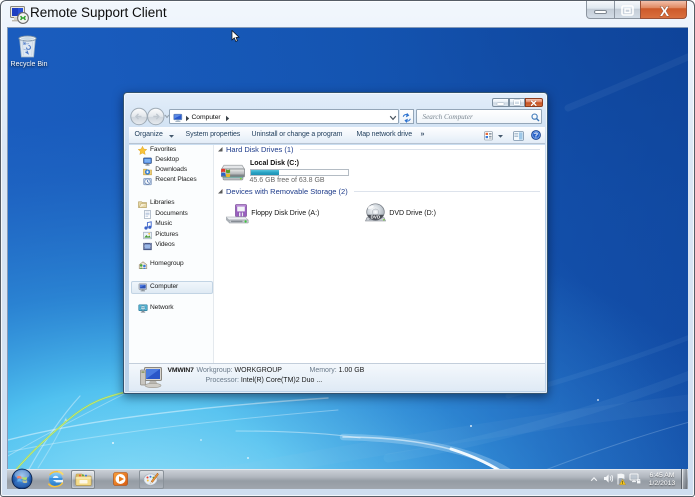  What do you see at coordinates (664, 11) in the screenshot?
I see `svg-text: X` at bounding box center [664, 11].